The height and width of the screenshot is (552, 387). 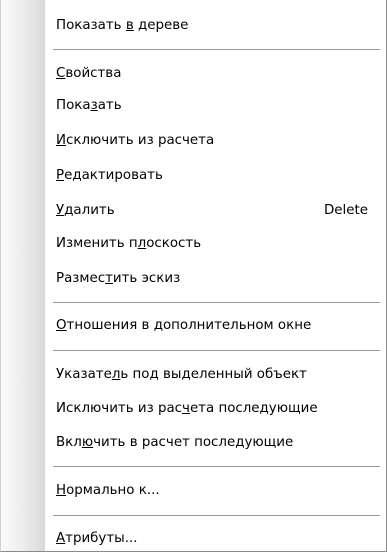 I want to click on menu-item-include-following: Включить в расчет последующие, so click(x=216, y=443).